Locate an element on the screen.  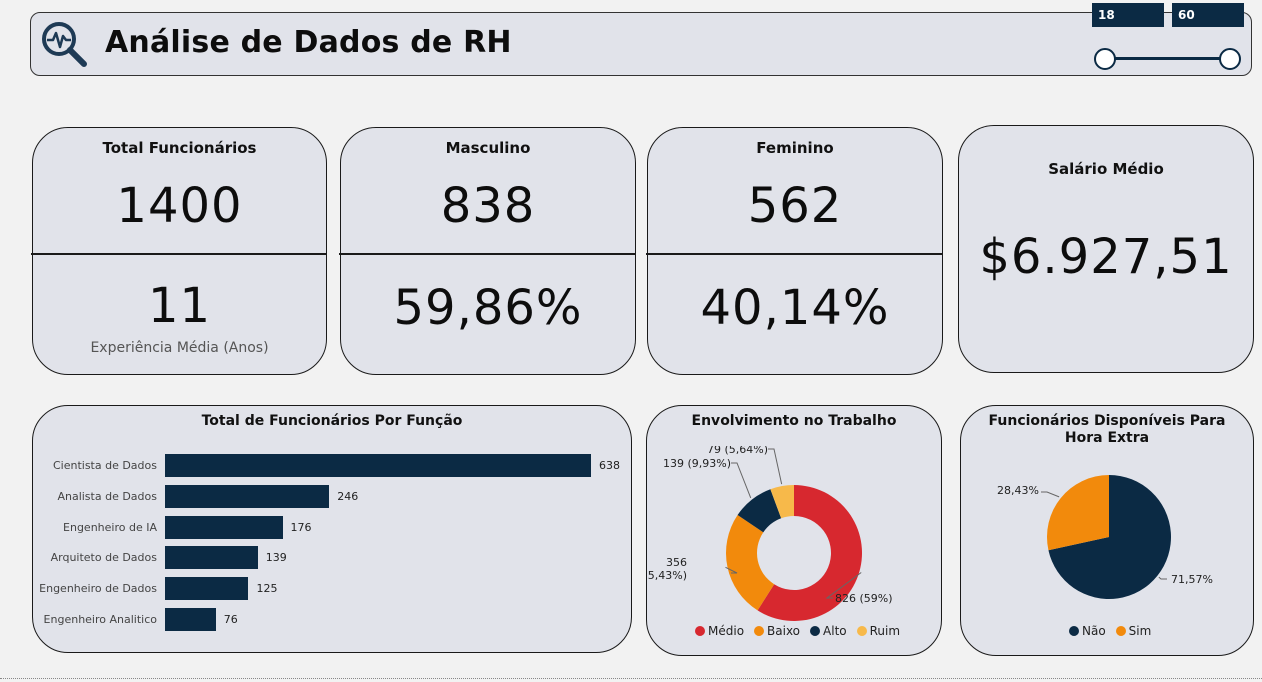
legend-label: Médio is located at coordinates (726, 631).